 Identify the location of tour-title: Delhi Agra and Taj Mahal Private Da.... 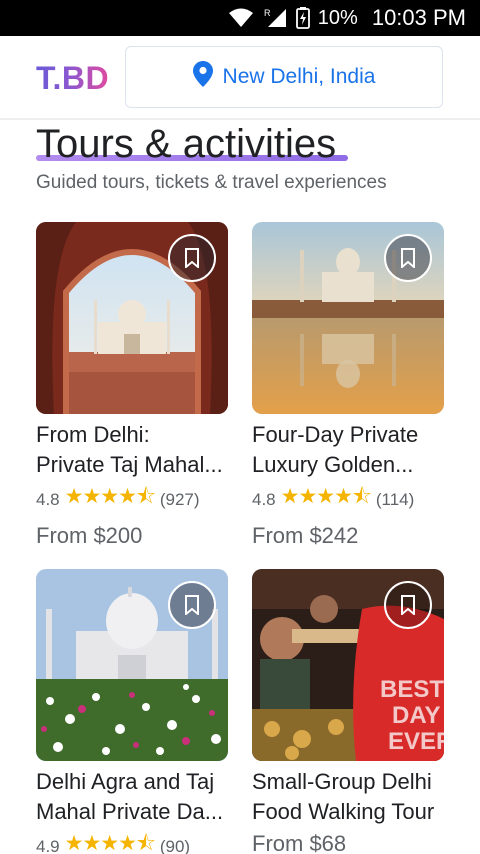
(132, 797).